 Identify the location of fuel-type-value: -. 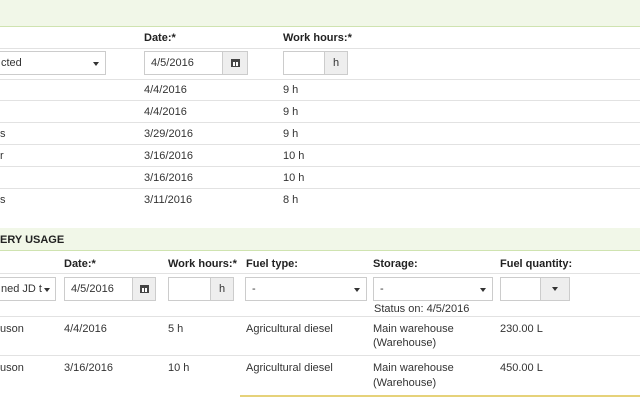
(254, 289).